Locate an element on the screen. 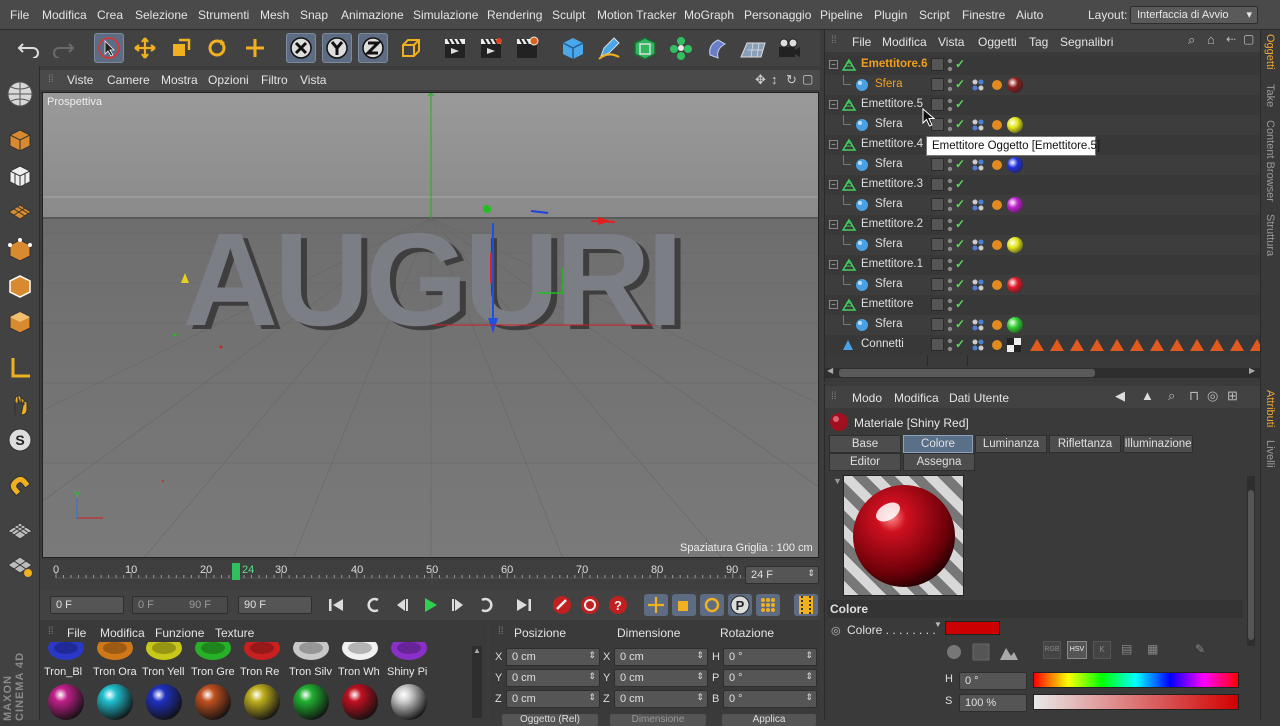 The height and width of the screenshot is (726, 1280). attr-scrollbar is located at coordinates (1251, 561).